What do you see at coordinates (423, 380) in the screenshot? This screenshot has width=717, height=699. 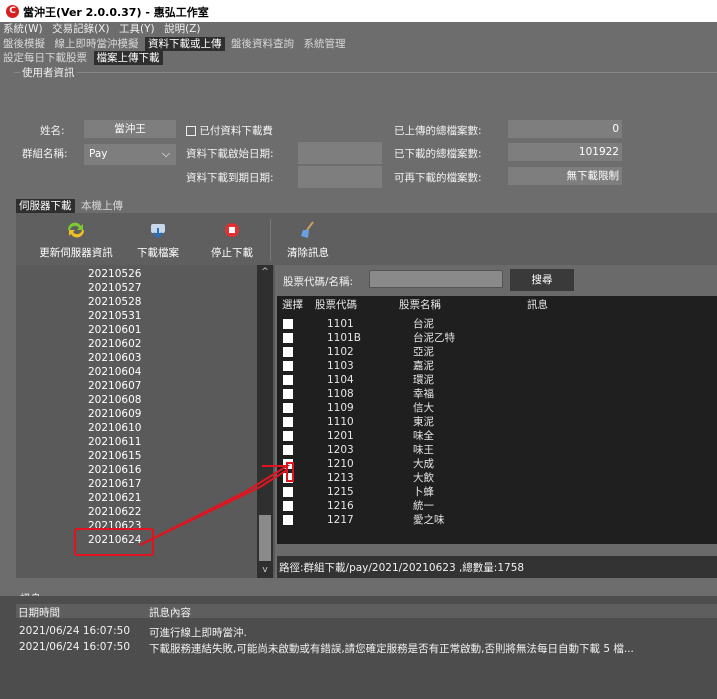 I see `row-name: 環泥` at bounding box center [423, 380].